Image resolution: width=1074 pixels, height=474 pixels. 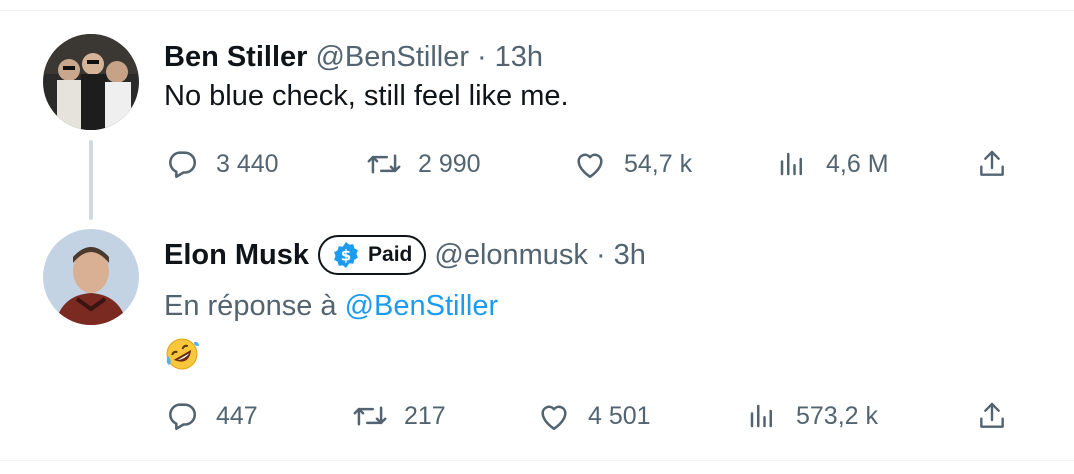 I want to click on tweet-timestamp: 3h, so click(x=630, y=255).